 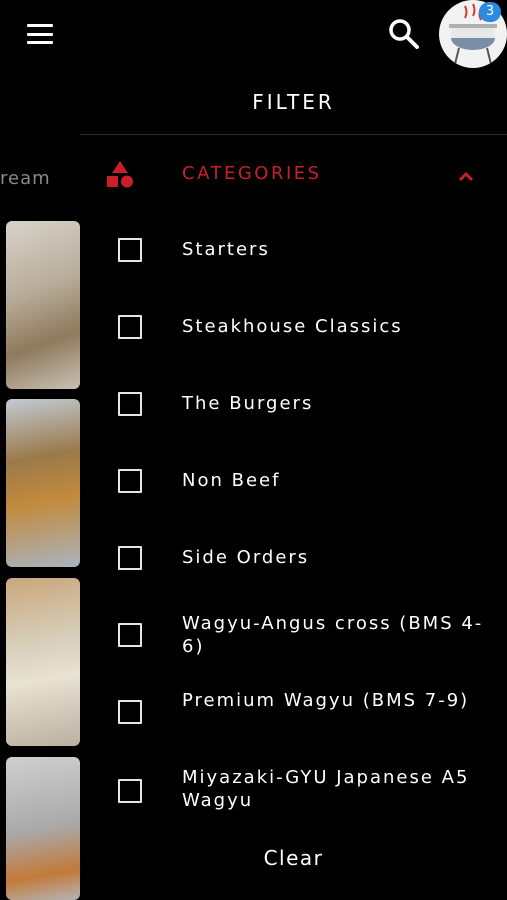 I want to click on search-icon, so click(x=404, y=34).